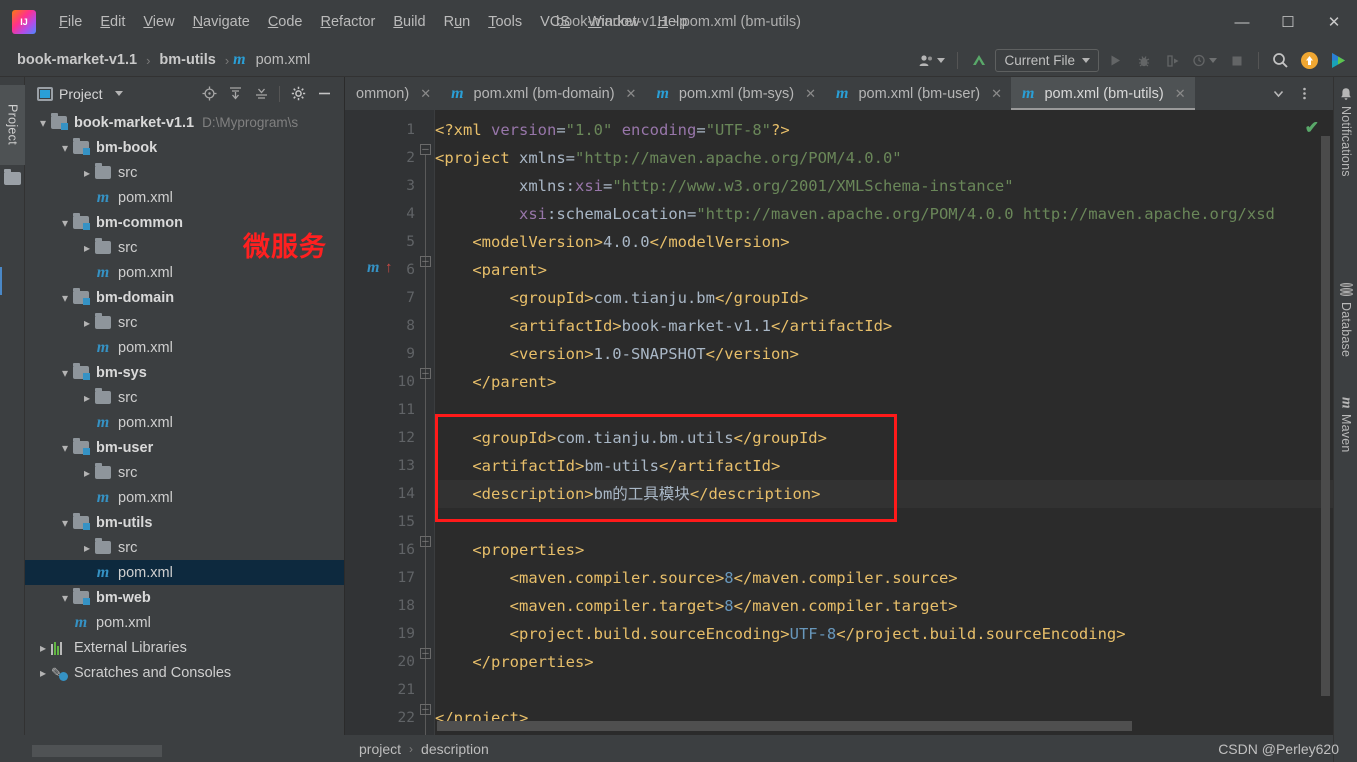  Describe the element at coordinates (1334, 22) in the screenshot. I see `close-button: ✕` at that location.